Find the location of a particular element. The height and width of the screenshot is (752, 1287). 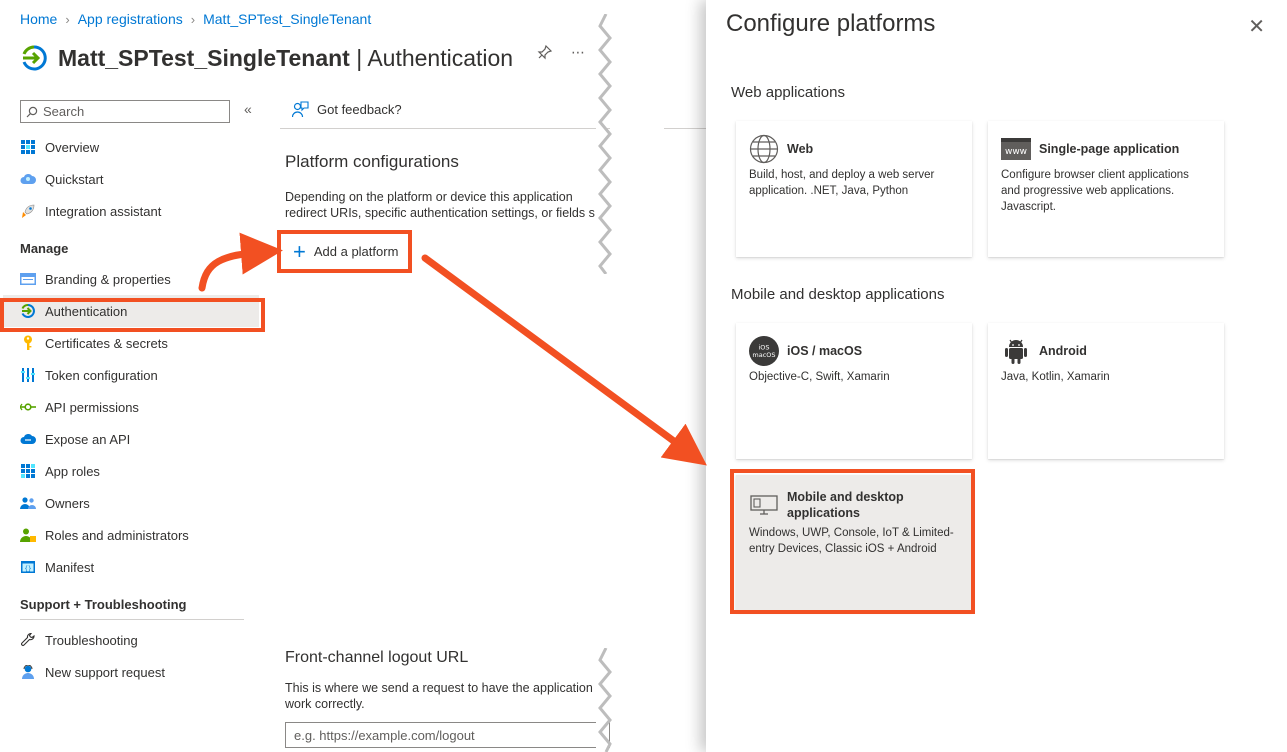

globe-icon is located at coordinates (764, 149).